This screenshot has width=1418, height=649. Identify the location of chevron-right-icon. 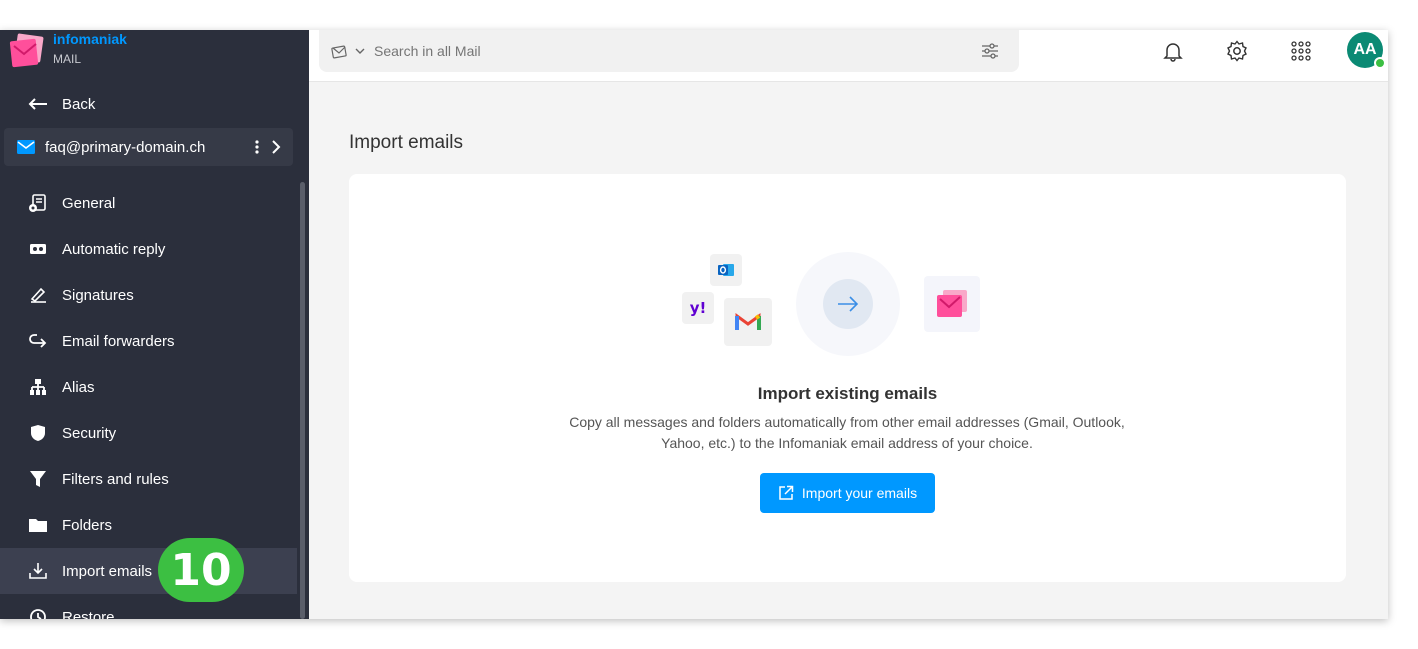
(276, 147).